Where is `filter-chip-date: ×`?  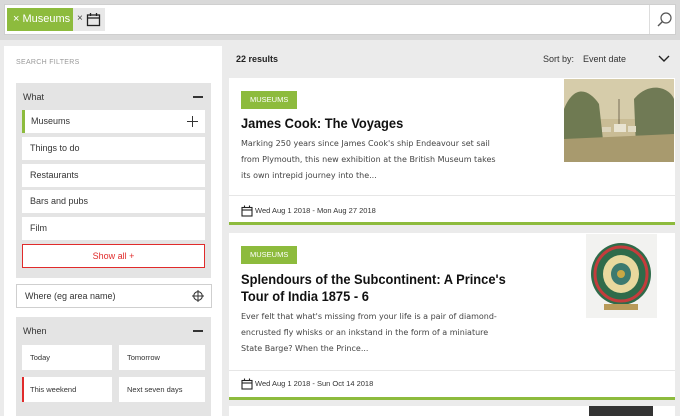 filter-chip-date: × is located at coordinates (89, 19).